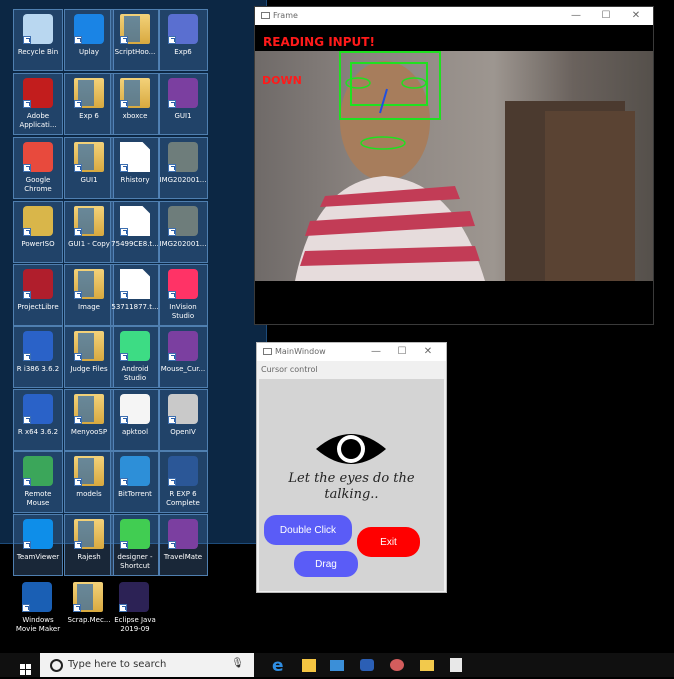 Image resolution: width=674 pixels, height=679 pixels. I want to click on document-app-icon, so click(456, 665).